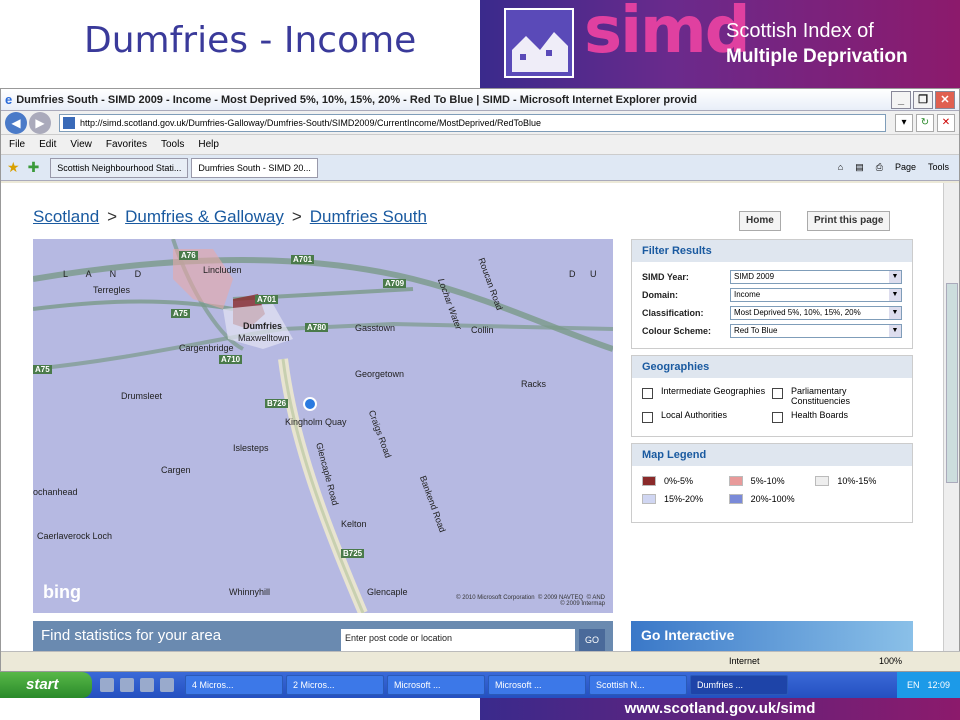 This screenshot has height=720, width=960. I want to click on menu-edit: Edit, so click(47, 144).